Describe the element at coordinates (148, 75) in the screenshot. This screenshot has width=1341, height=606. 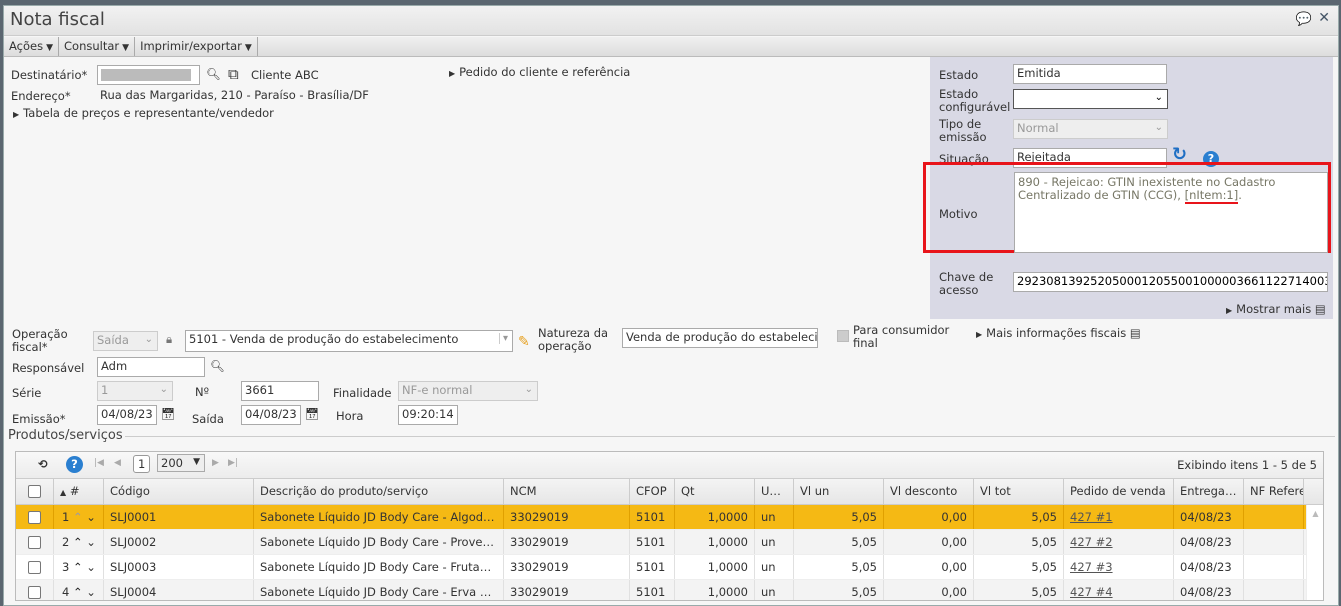
I see `destinatario-input` at that location.